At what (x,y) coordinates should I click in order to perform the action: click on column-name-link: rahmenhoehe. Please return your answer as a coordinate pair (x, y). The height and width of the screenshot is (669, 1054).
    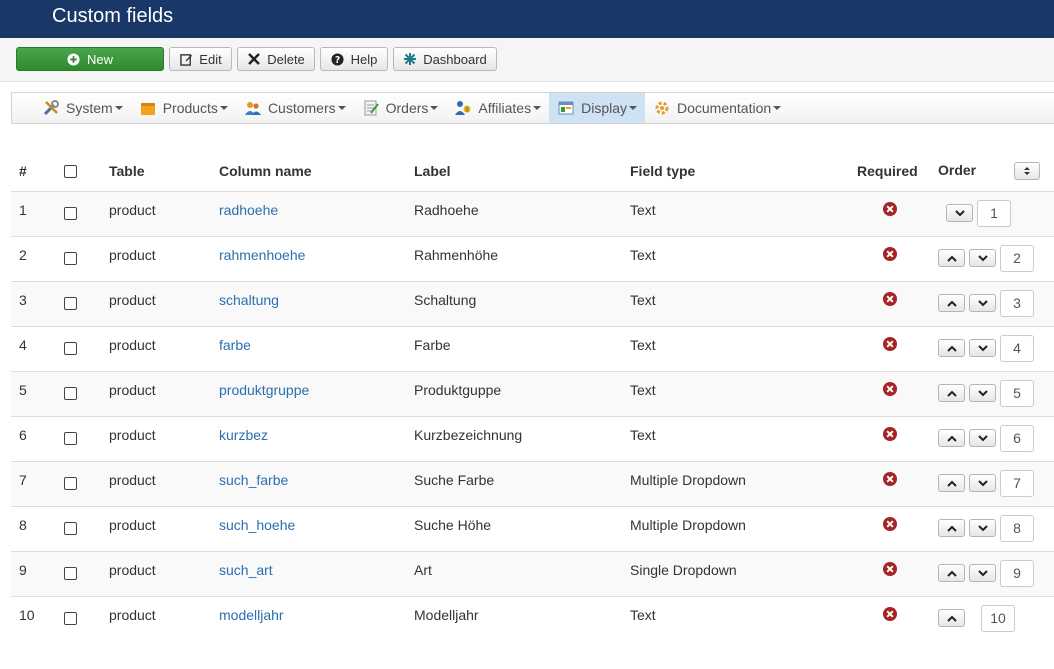
    Looking at the image, I should click on (262, 255).